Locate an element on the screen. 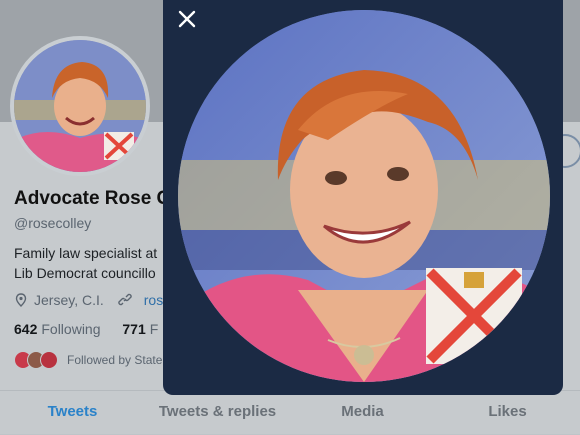  tab-media: Media is located at coordinates (362, 413).